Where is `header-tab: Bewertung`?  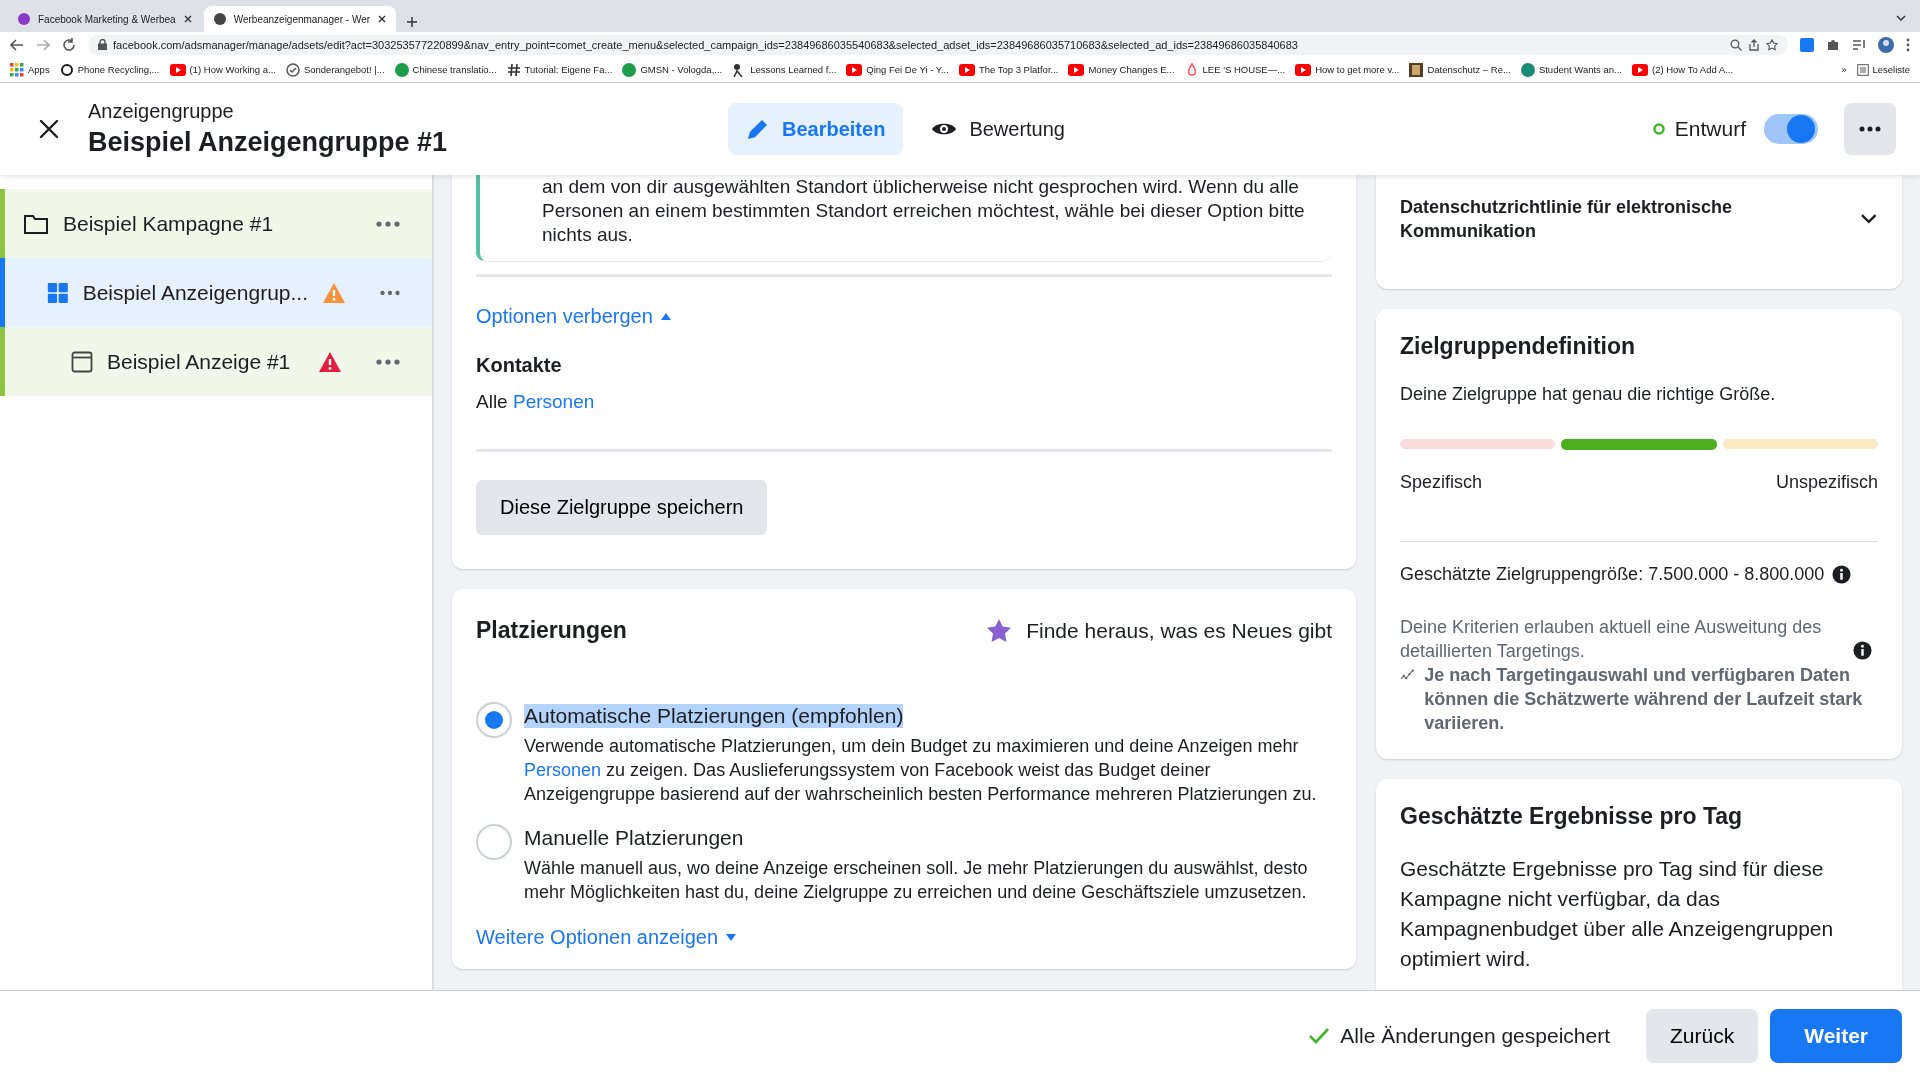 header-tab: Bewertung is located at coordinates (998, 129).